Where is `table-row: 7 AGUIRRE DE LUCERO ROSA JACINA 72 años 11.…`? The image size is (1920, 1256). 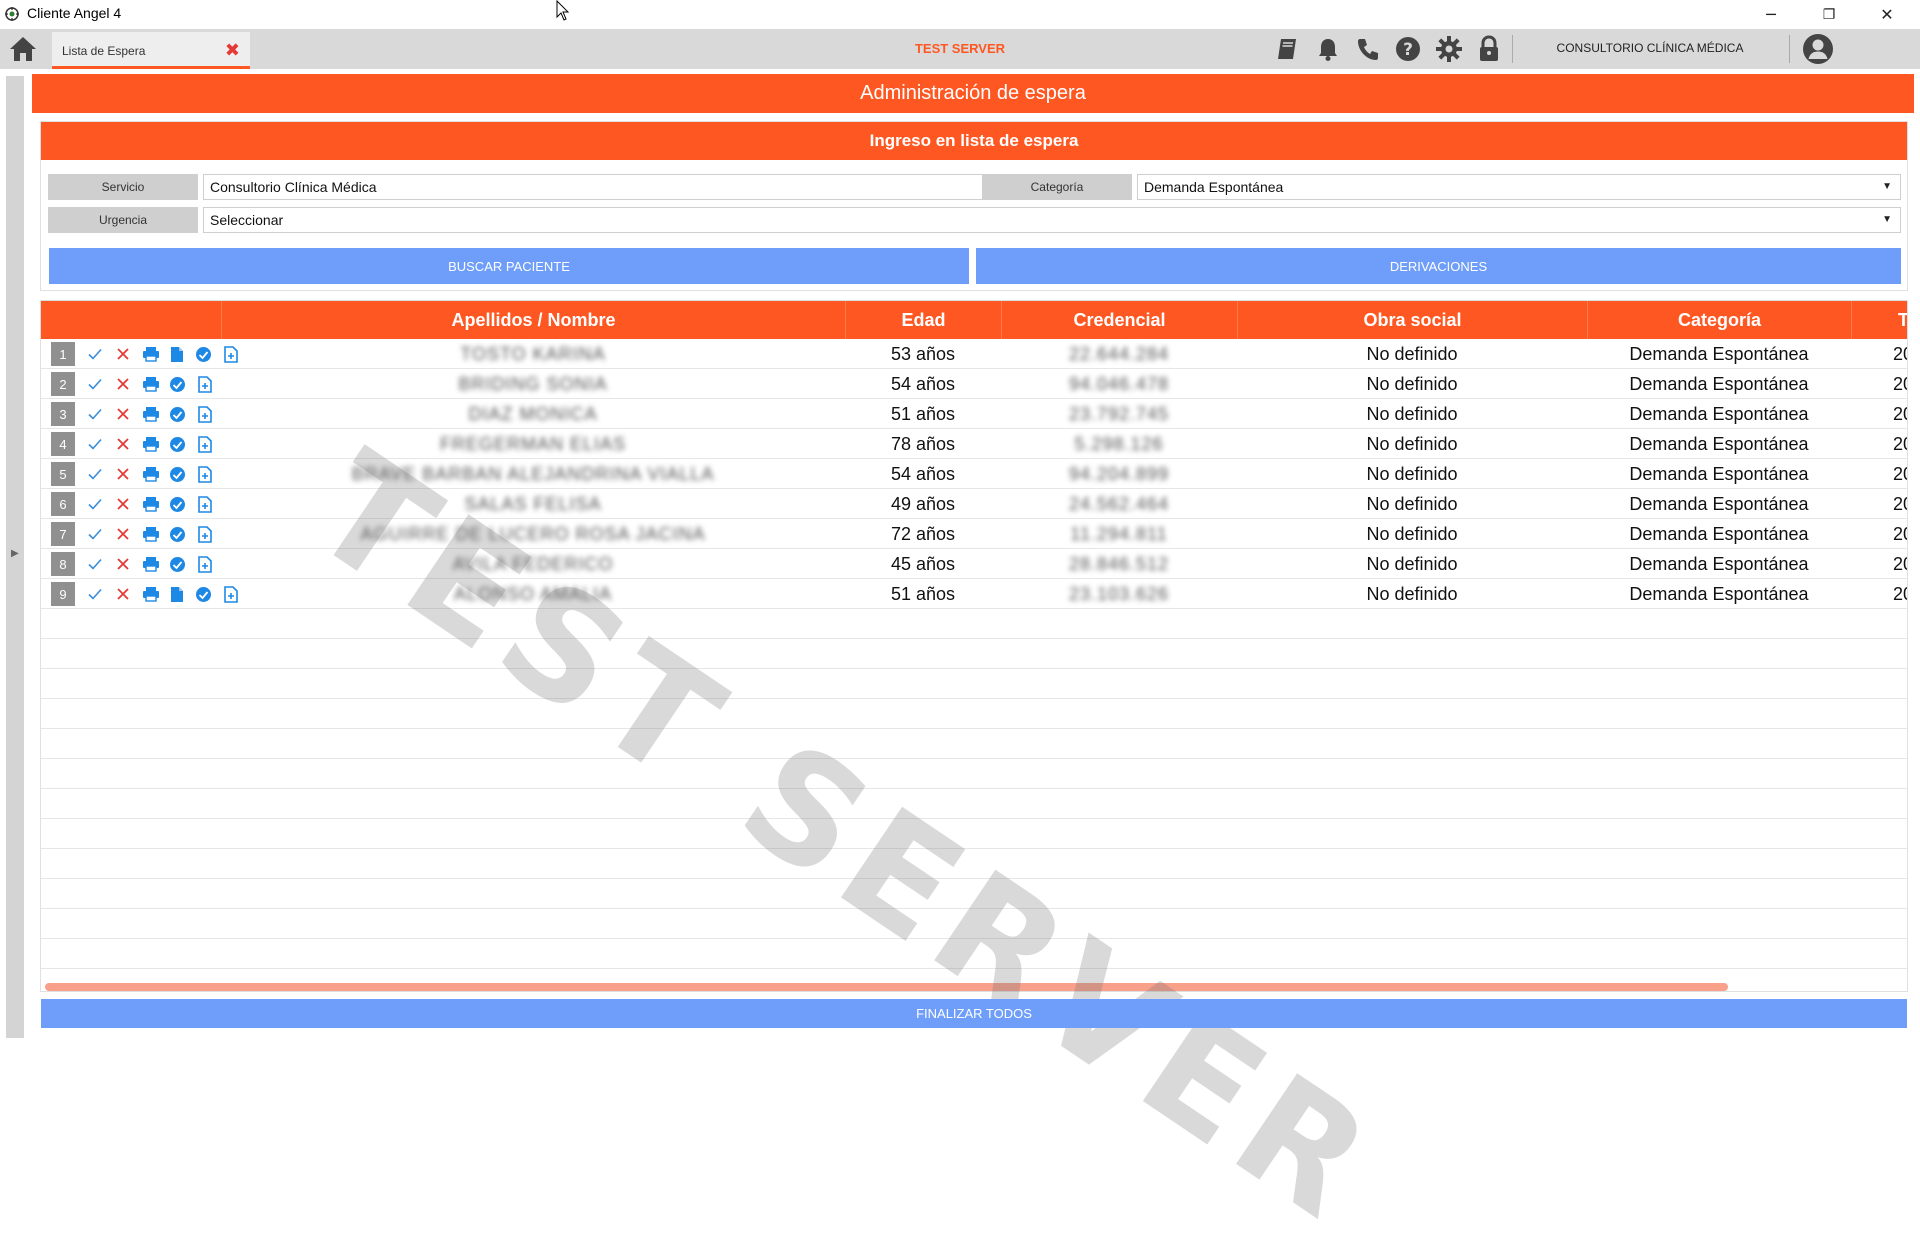
table-row: 7 AGUIRRE DE LUCERO ROSA JACINA 72 años 11.… is located at coordinates (974, 534).